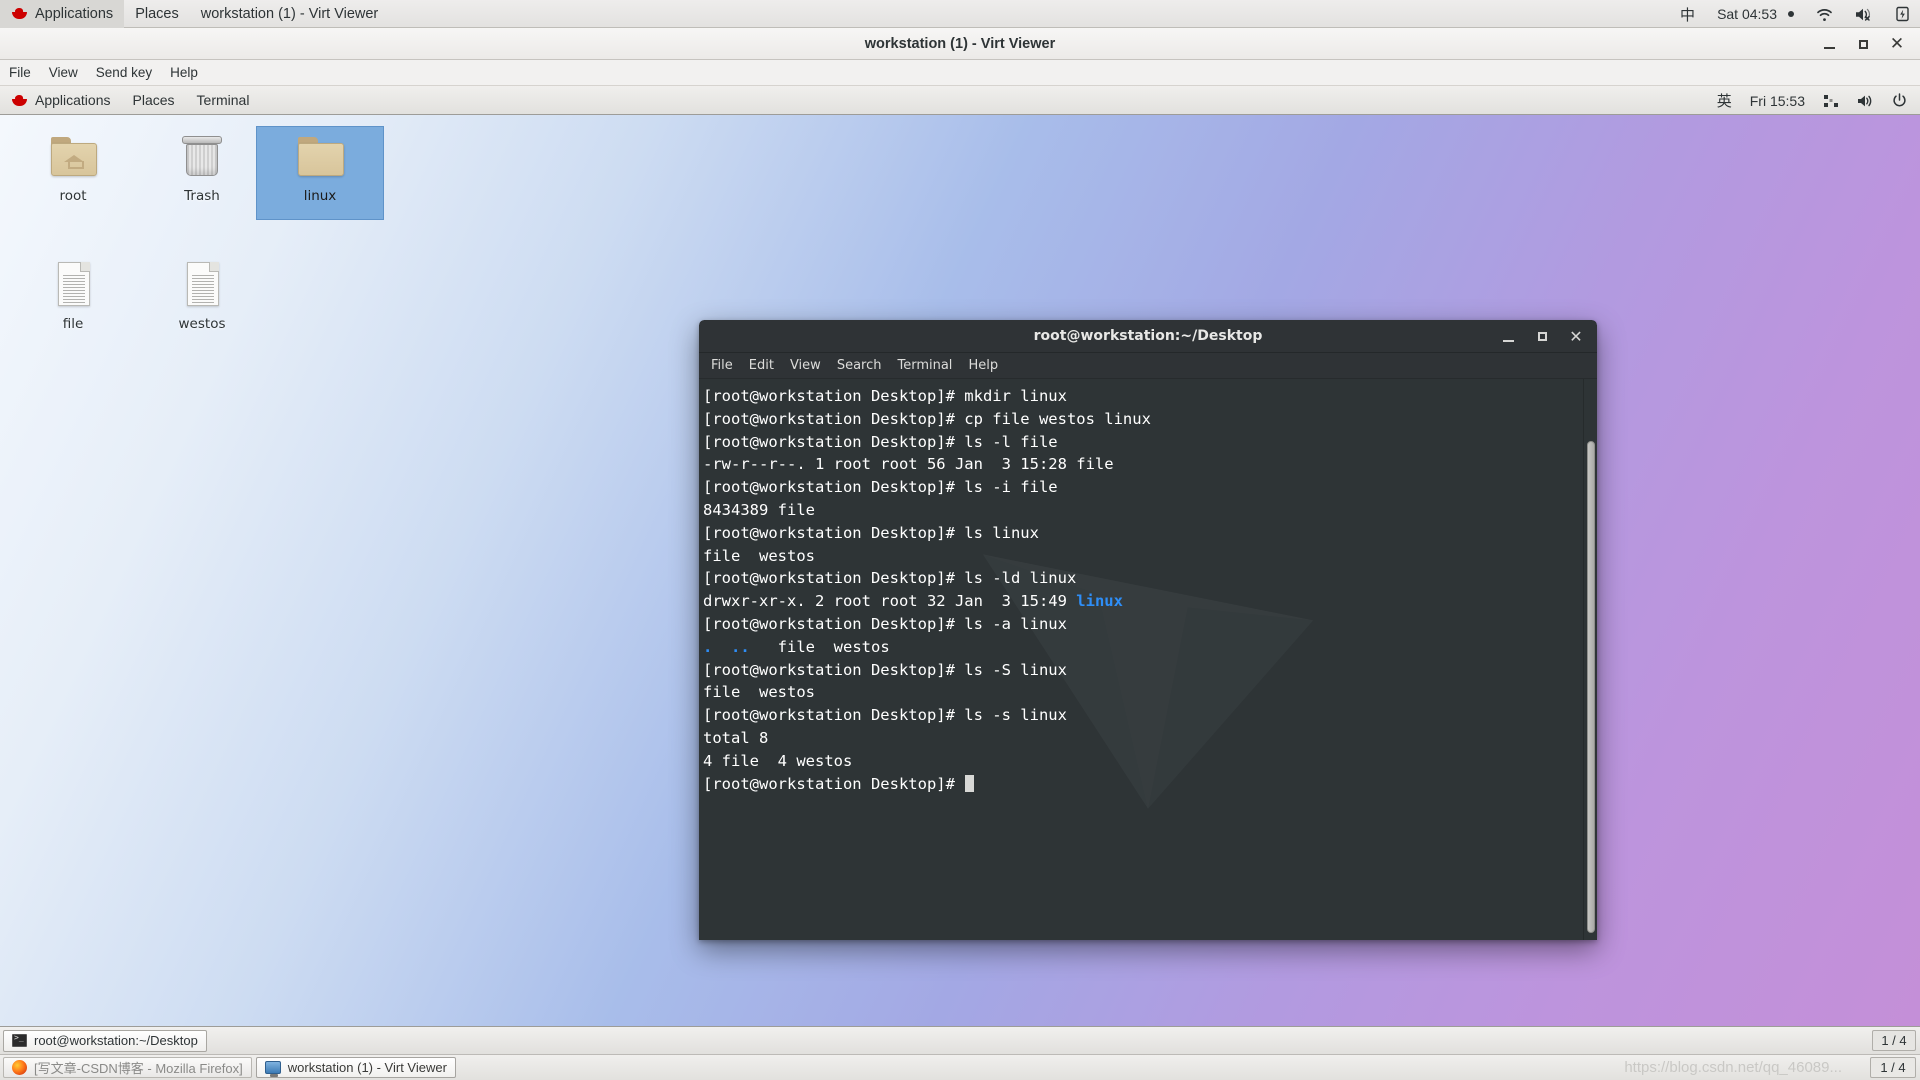 The width and height of the screenshot is (1920, 1080). I want to click on terminal-menu-edit: Edit, so click(761, 366).